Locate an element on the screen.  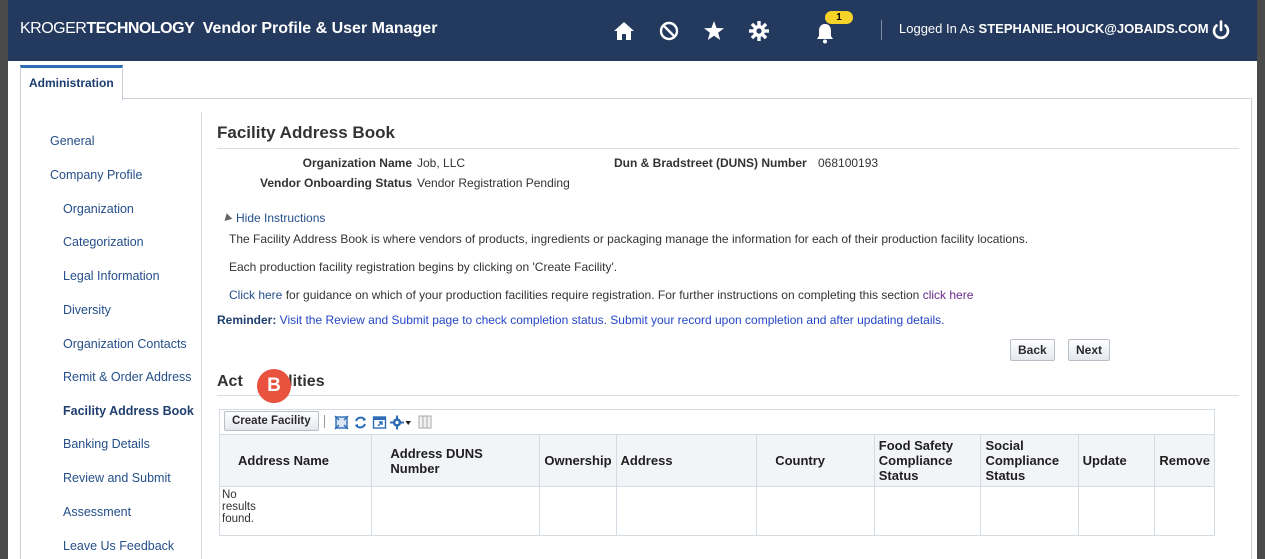
sidebar-item-banking-details: Banking Details is located at coordinates (106, 444).